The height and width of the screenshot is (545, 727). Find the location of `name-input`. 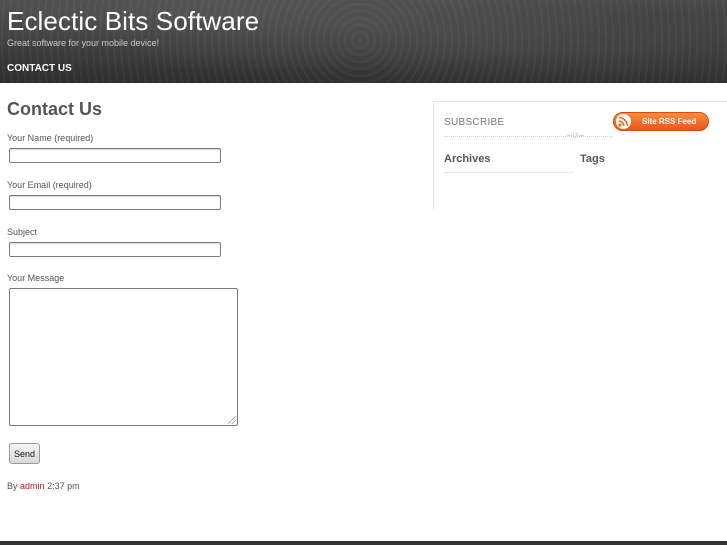

name-input is located at coordinates (115, 155).